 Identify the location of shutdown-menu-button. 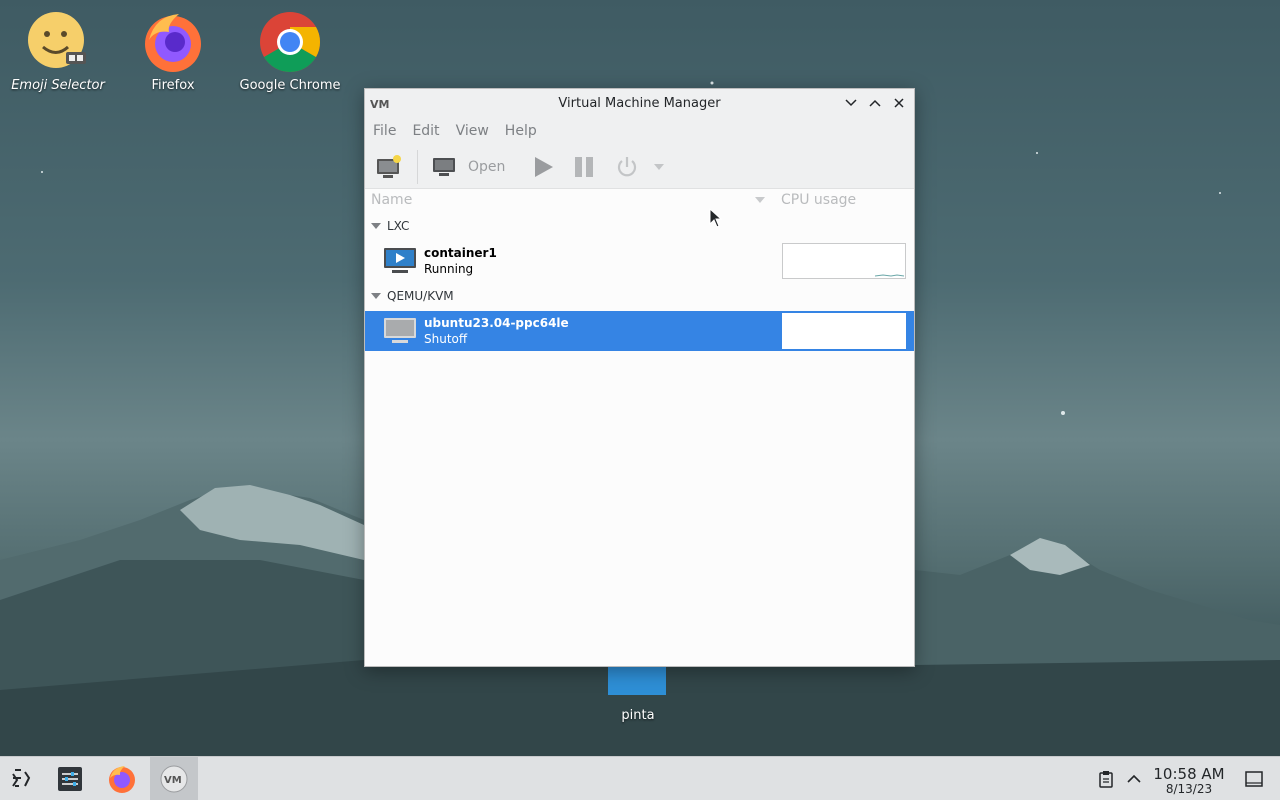
(659, 167).